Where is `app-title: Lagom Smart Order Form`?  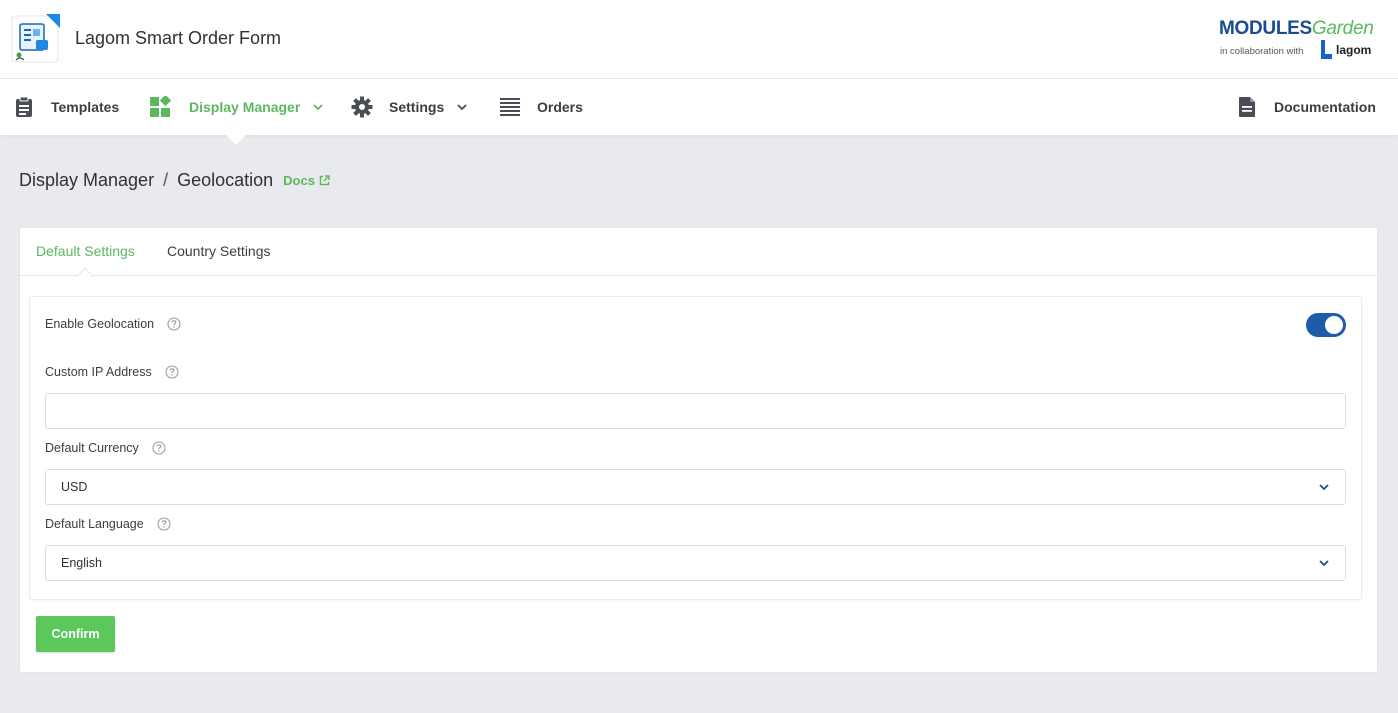 app-title: Lagom Smart Order Form is located at coordinates (178, 38).